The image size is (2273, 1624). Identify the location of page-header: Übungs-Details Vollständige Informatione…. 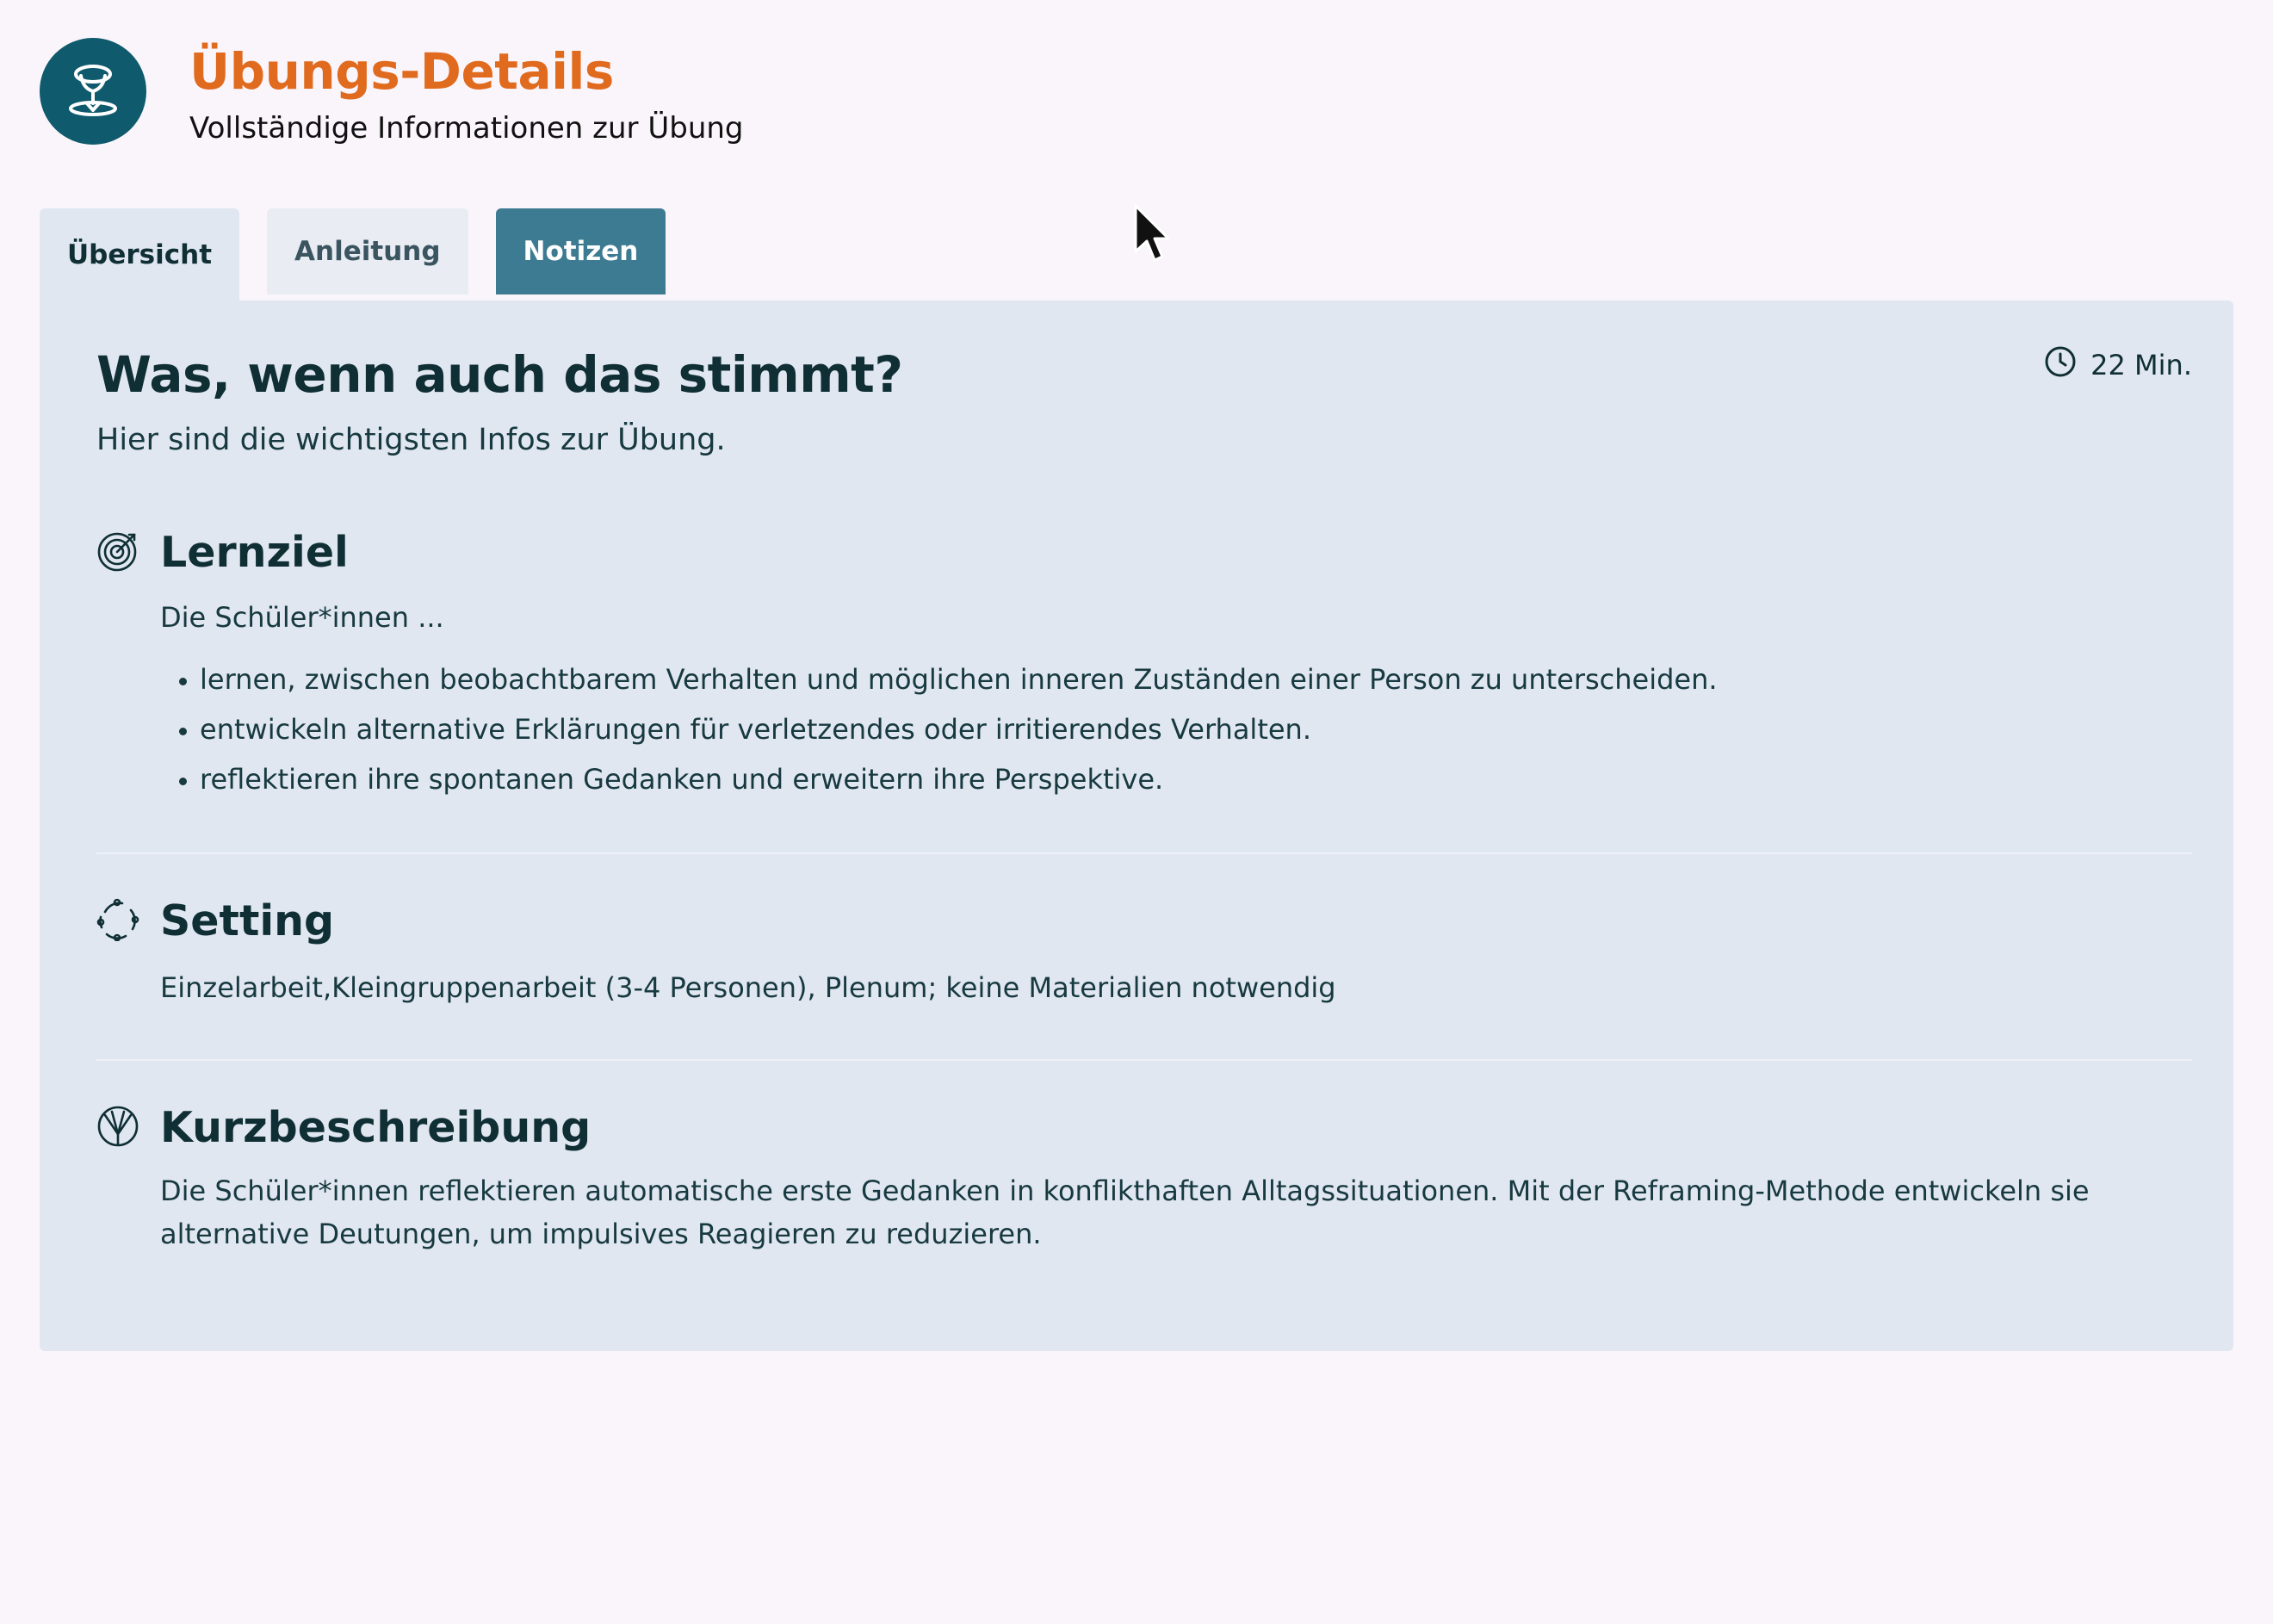
(392, 94).